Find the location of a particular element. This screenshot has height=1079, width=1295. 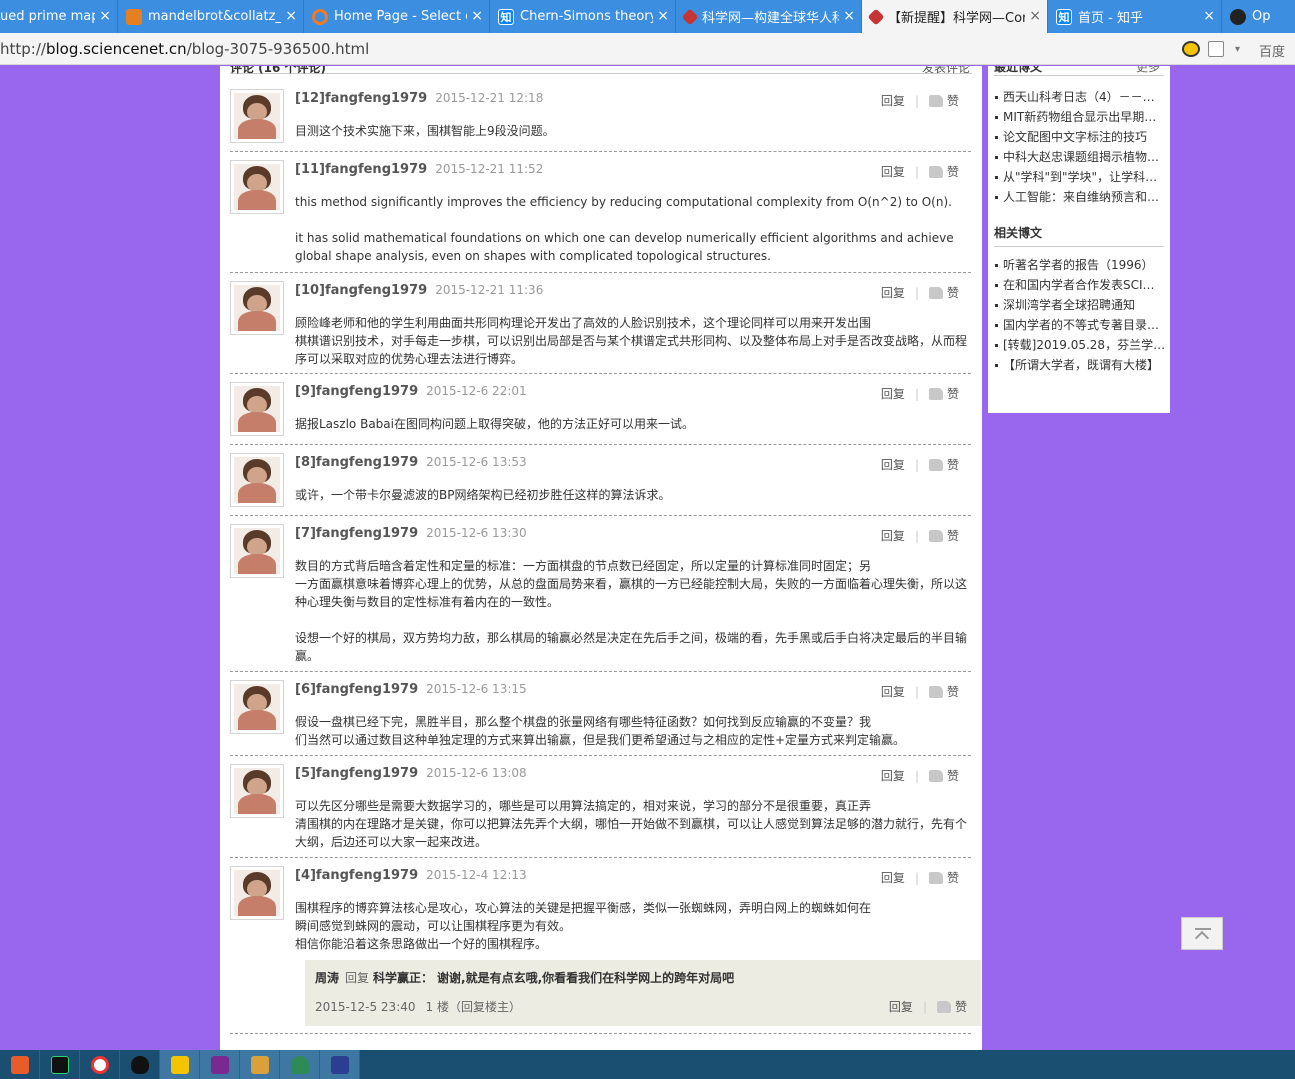

comment-author: [11]fangfeng1979 is located at coordinates (361, 169).